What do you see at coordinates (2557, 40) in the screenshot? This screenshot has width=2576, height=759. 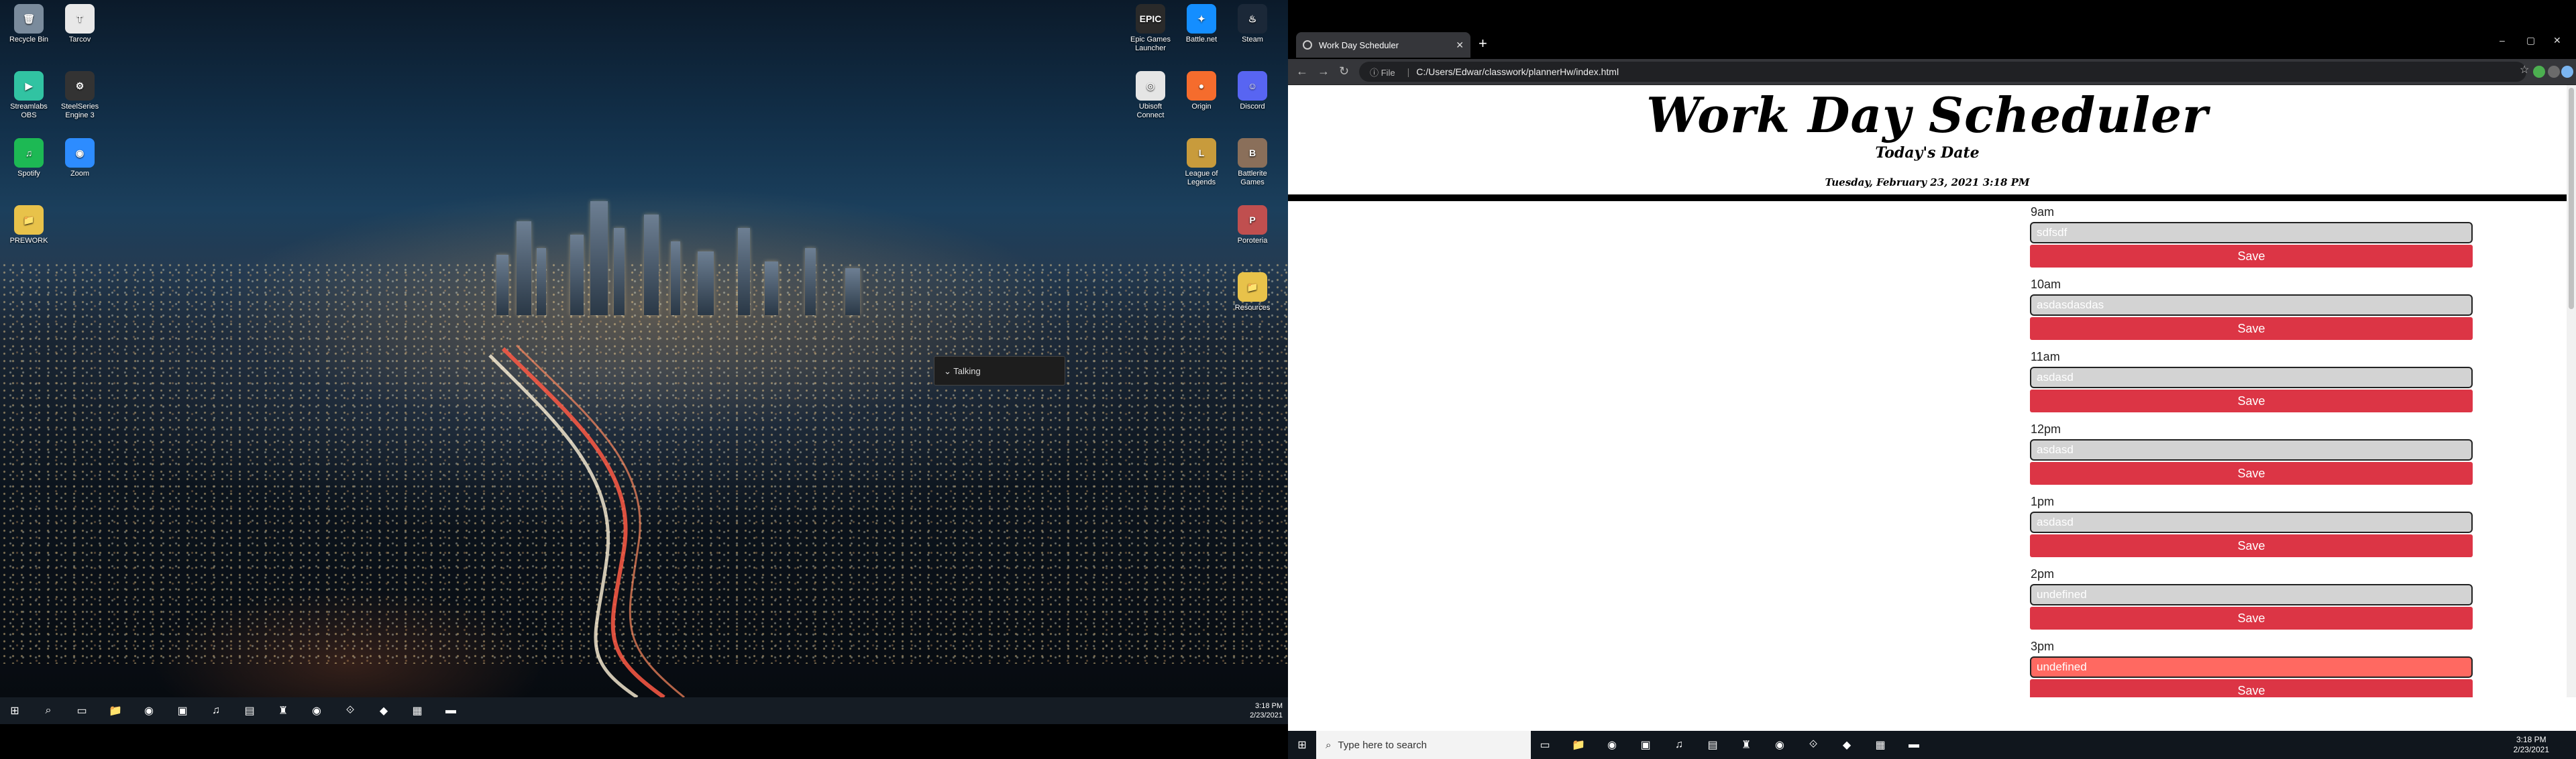 I see `close-window-button: ✕` at bounding box center [2557, 40].